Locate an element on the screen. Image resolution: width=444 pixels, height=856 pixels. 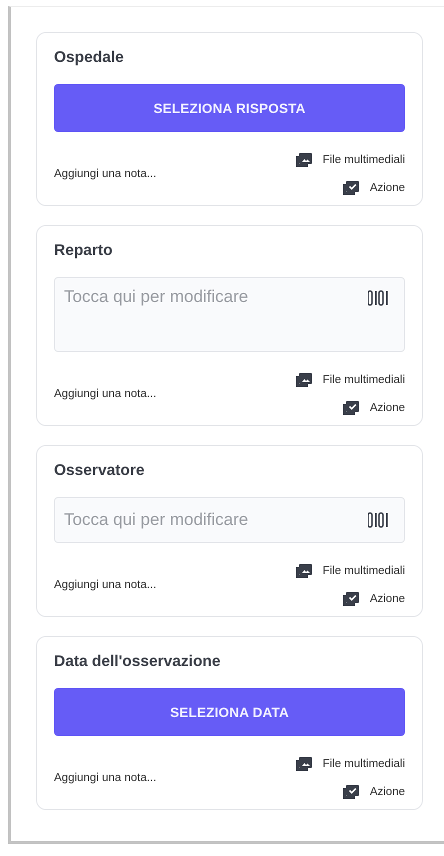
question-title: Reparto is located at coordinates (84, 251).